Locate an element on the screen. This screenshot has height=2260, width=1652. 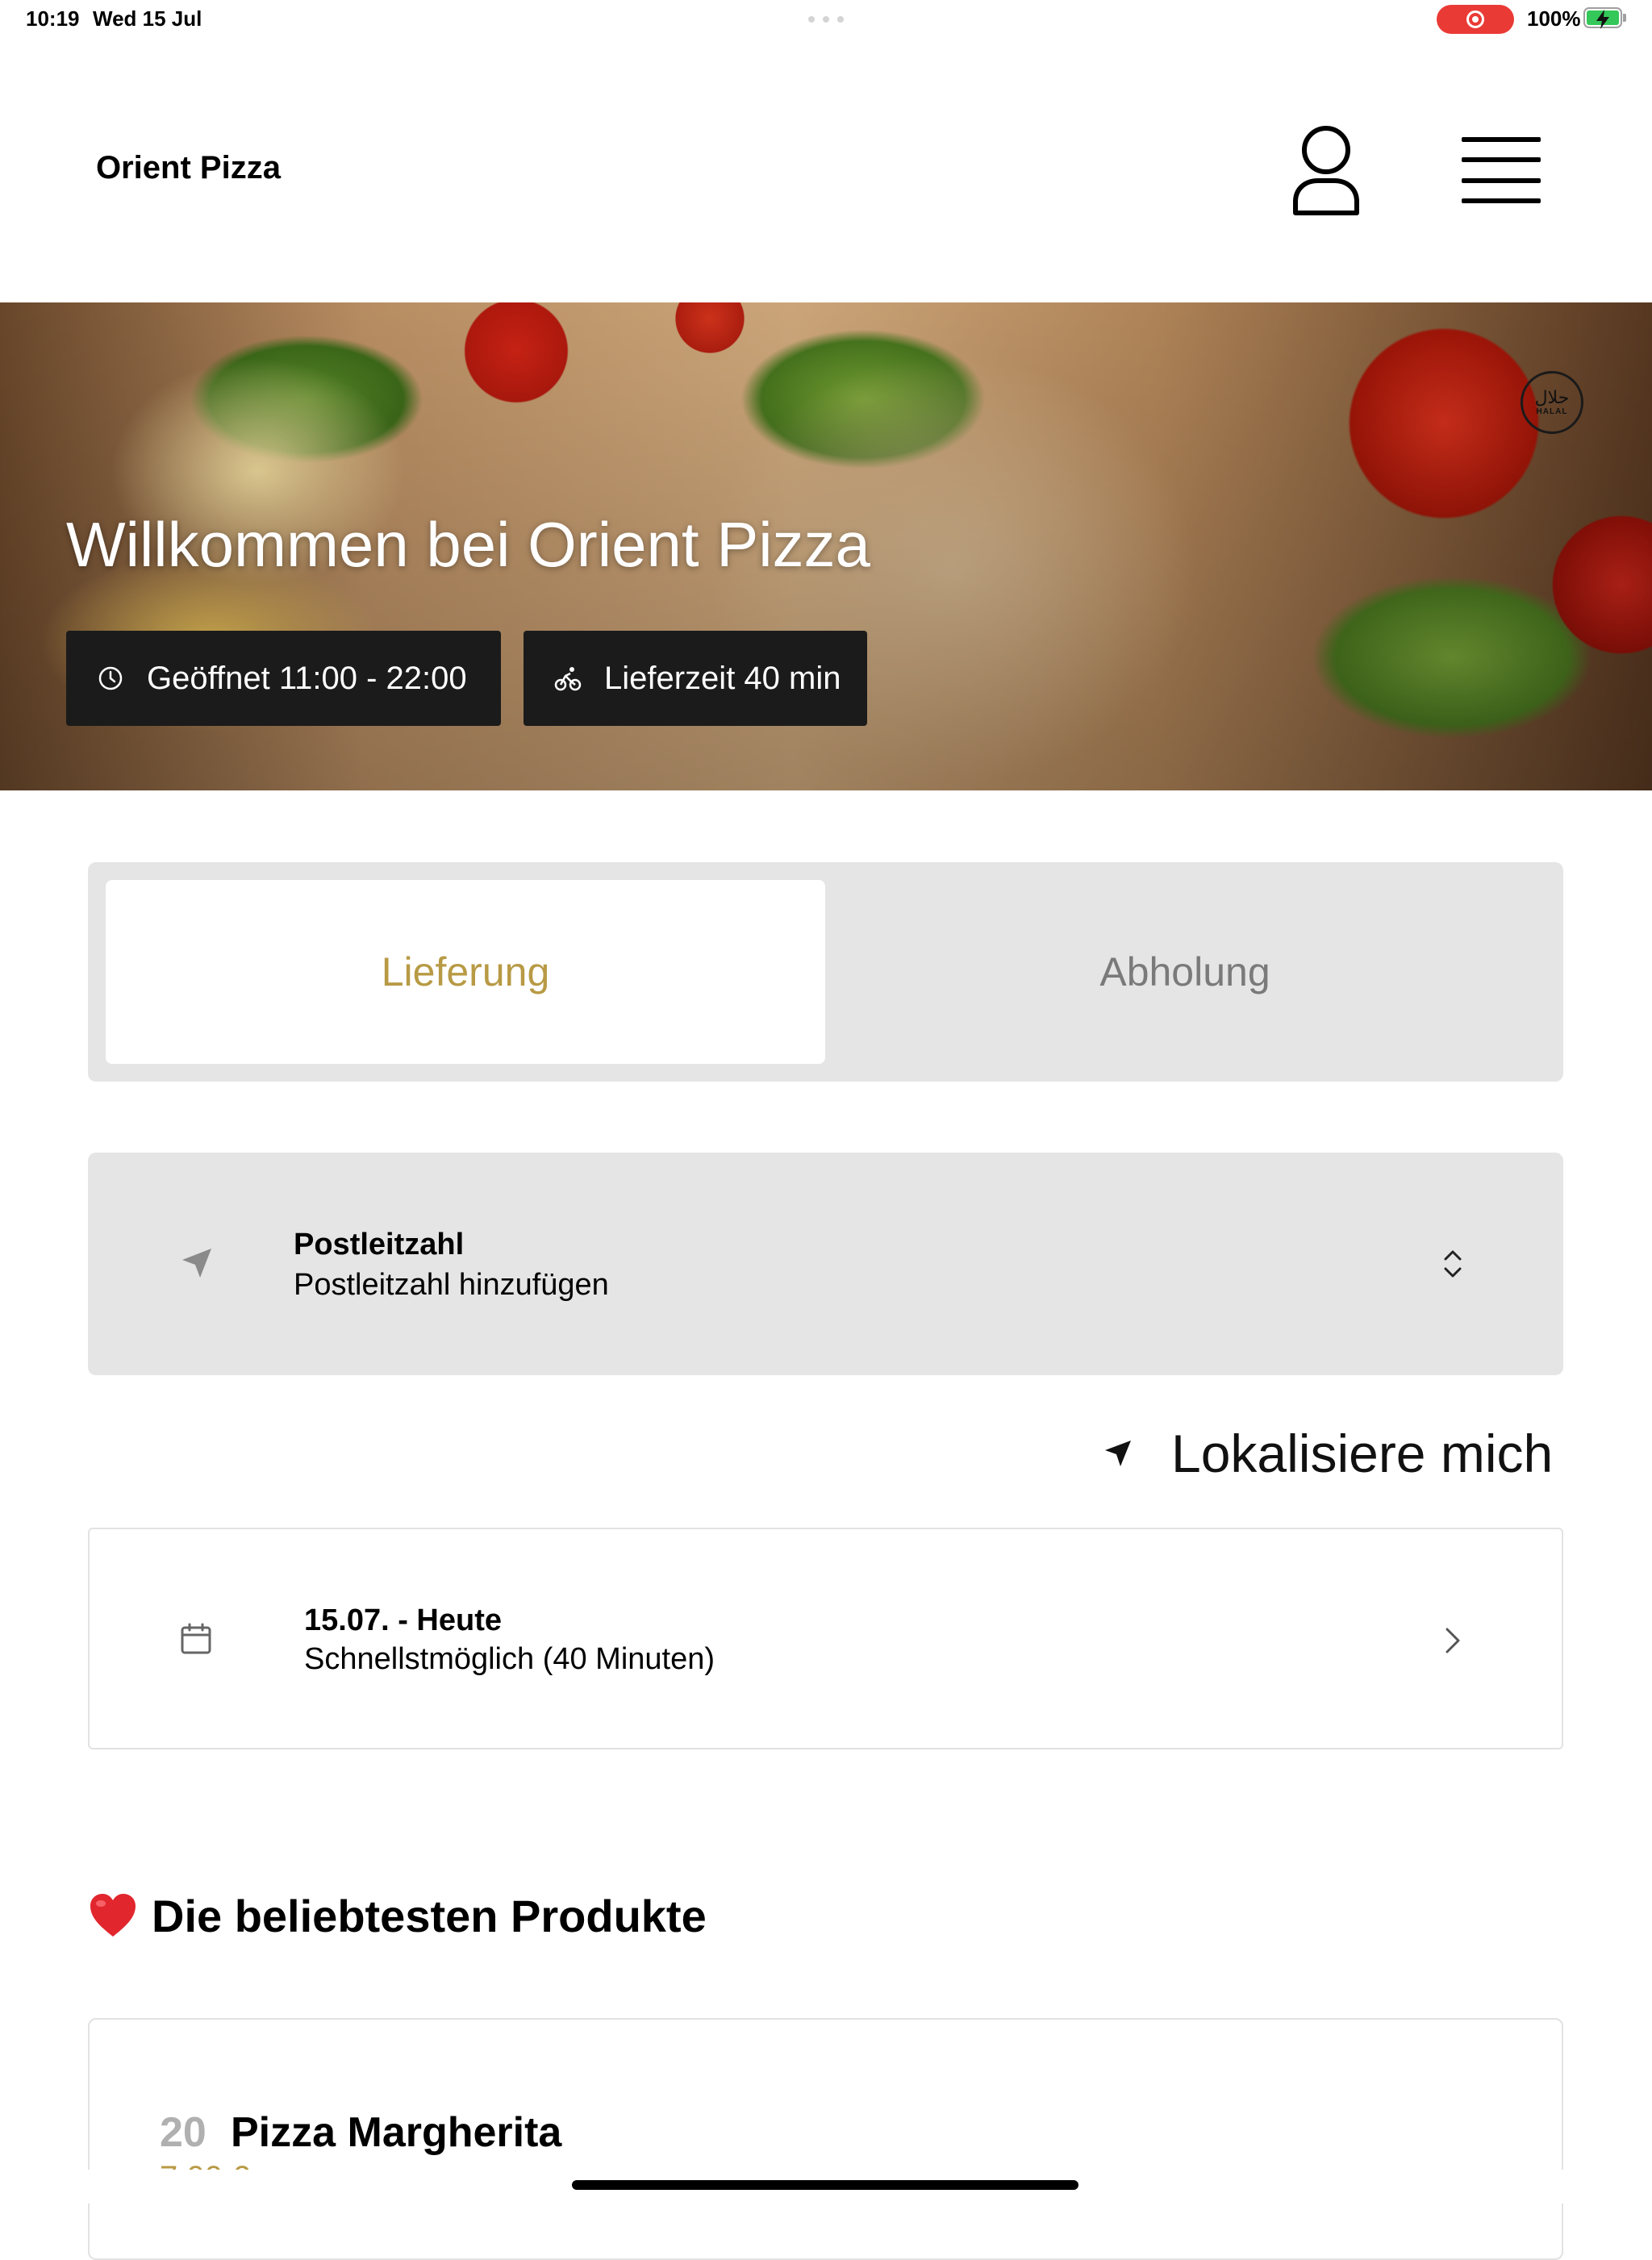
locate-me-button: Lokalisiere mich is located at coordinates (1328, 1453).